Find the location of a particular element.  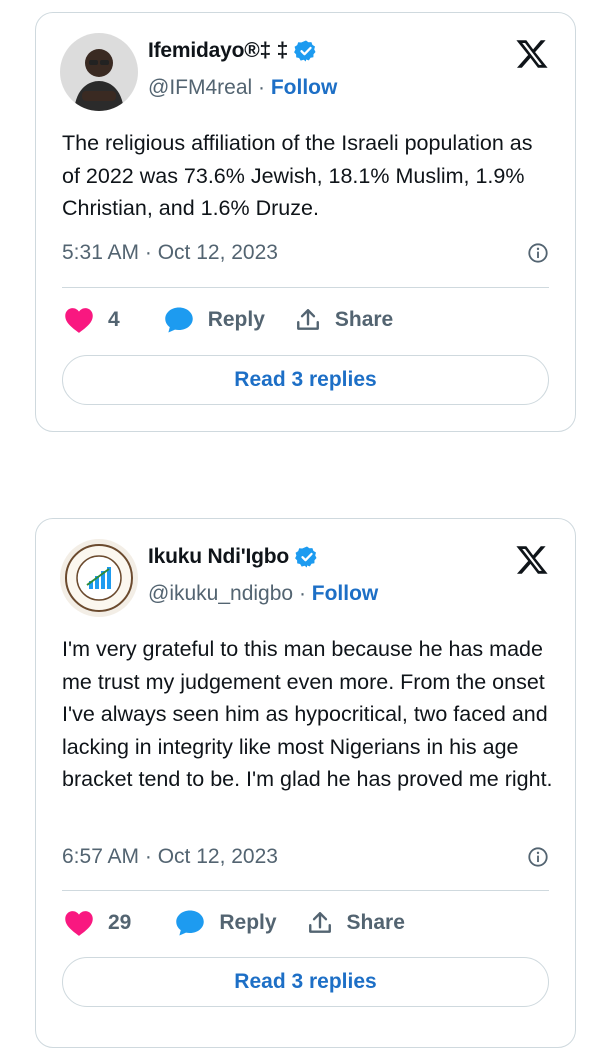

handle-row: @IFM4real · Follow is located at coordinates (242, 88).